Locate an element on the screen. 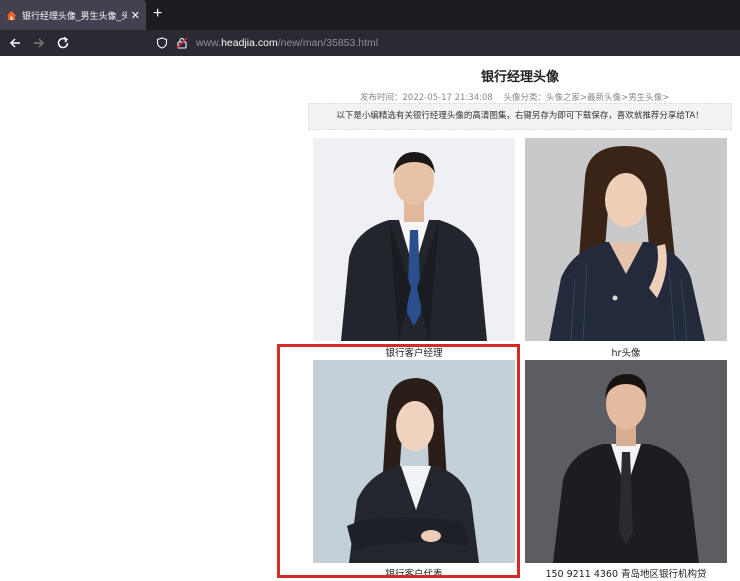  gallery-caption-2: hr头像 is located at coordinates (626, 352).